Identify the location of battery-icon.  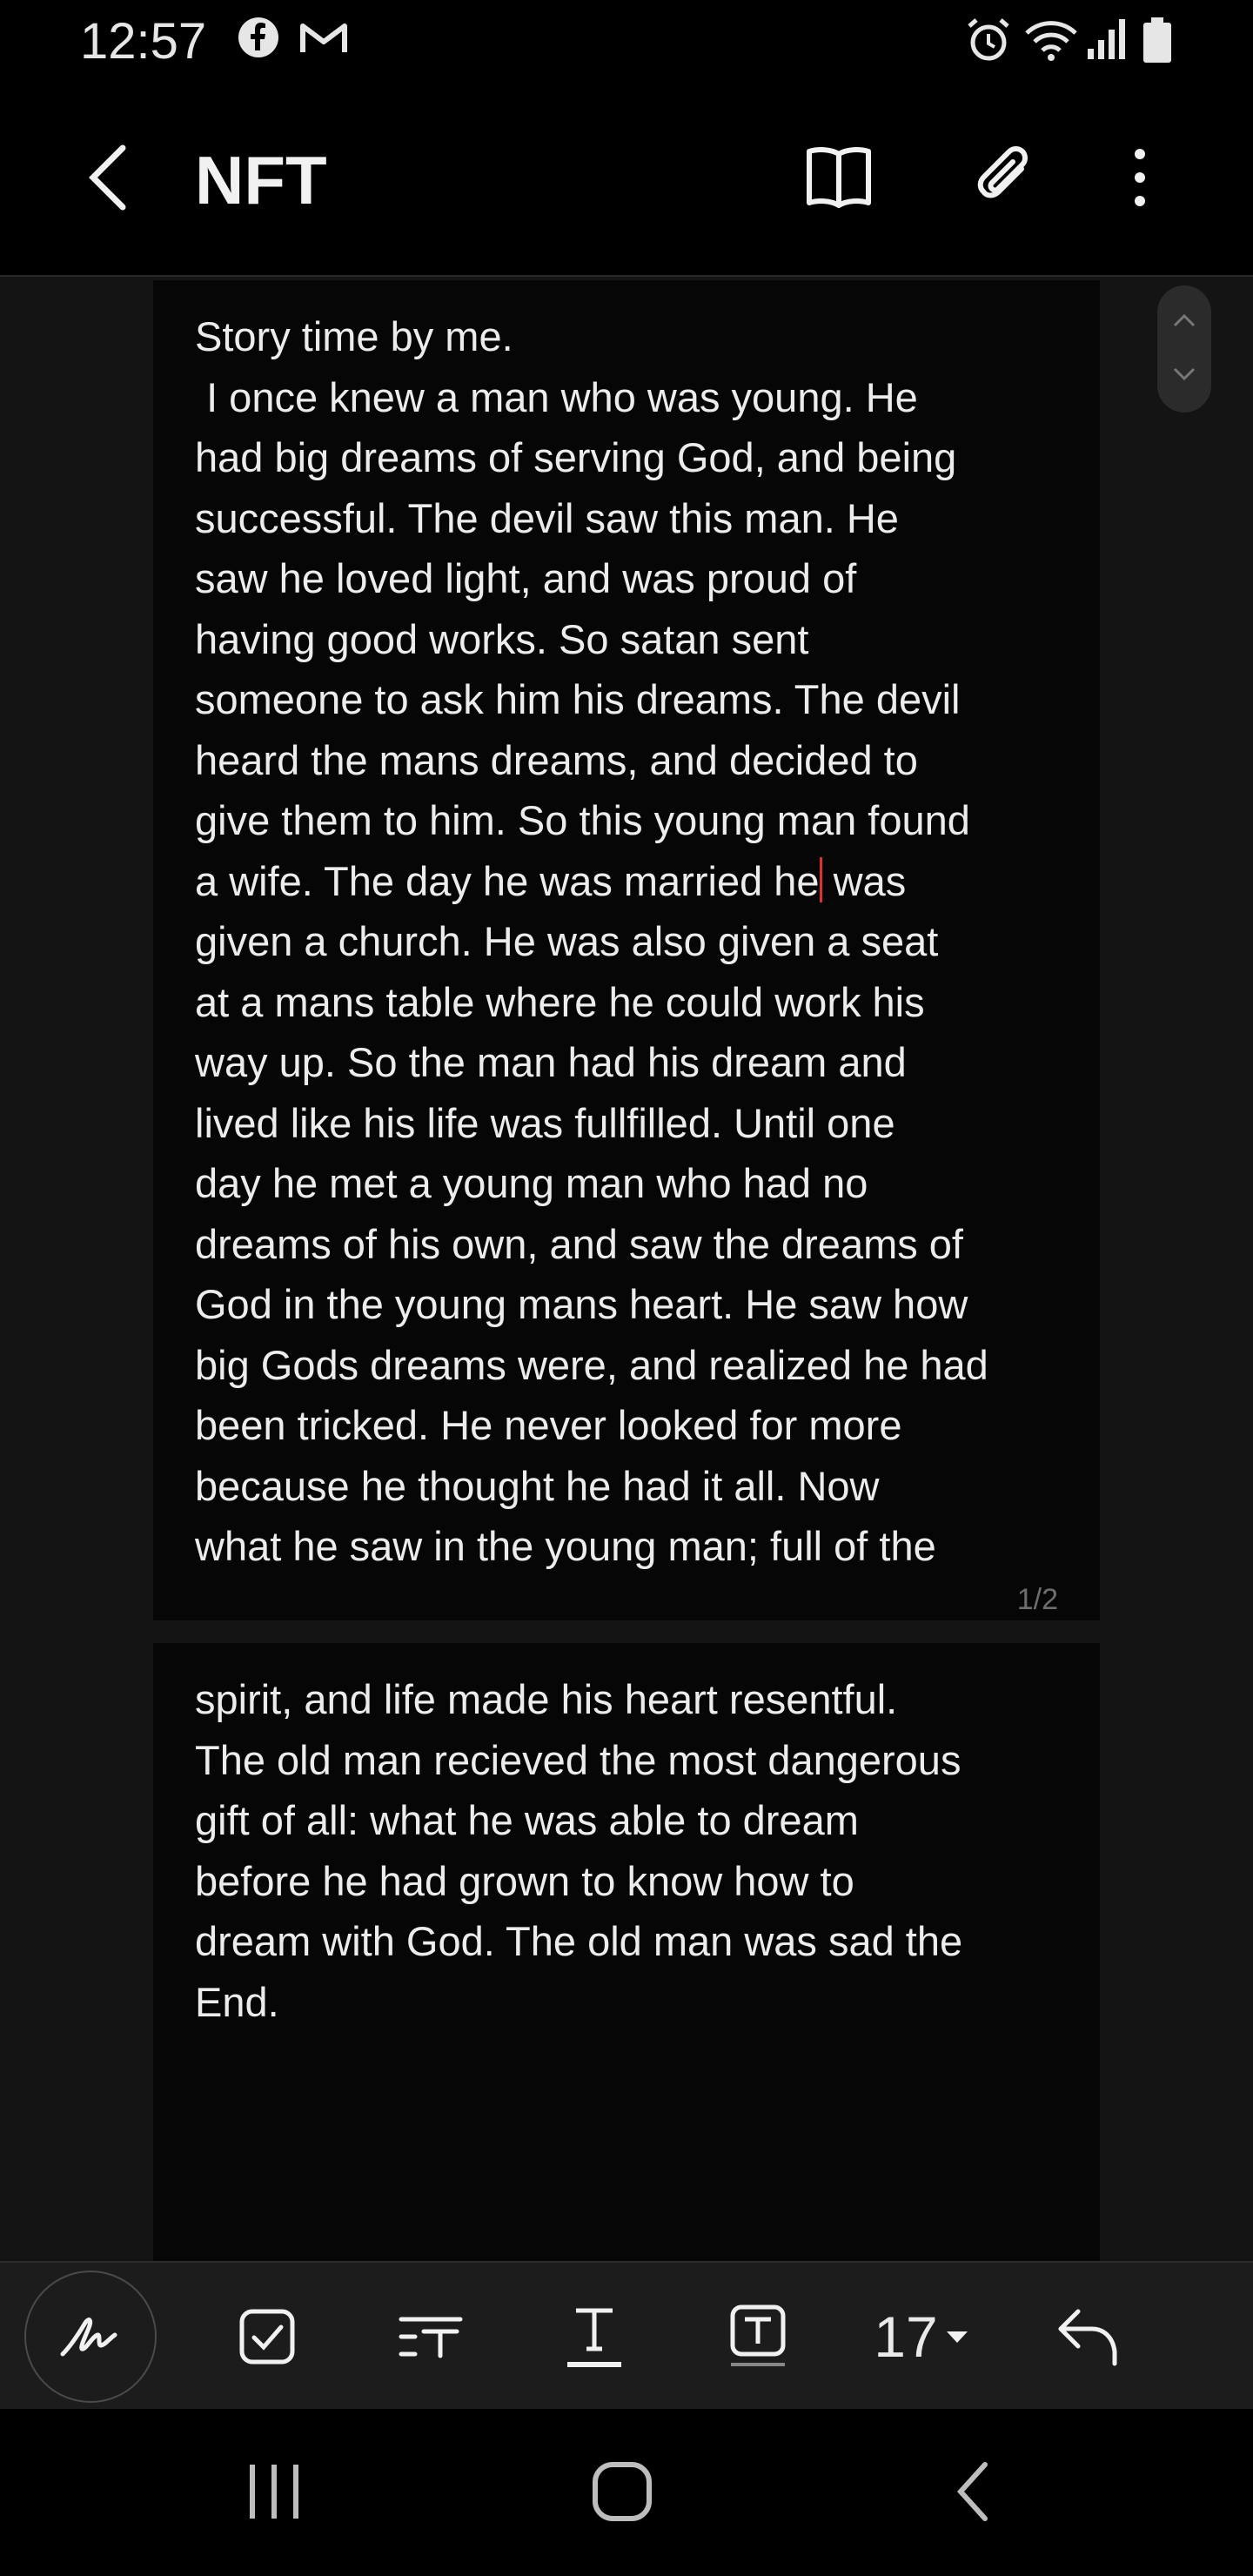
(1157, 43).